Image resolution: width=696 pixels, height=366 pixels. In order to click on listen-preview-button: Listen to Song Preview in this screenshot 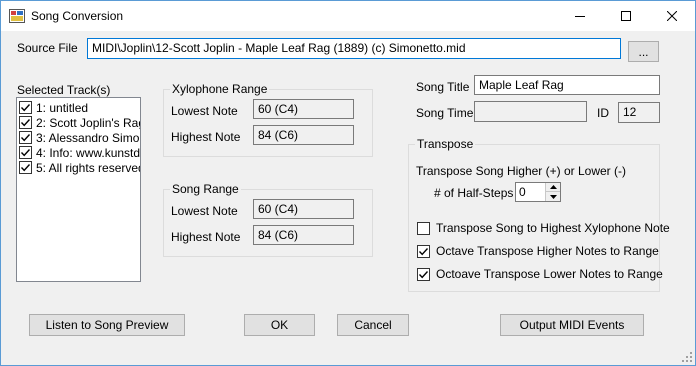, I will do `click(107, 325)`.